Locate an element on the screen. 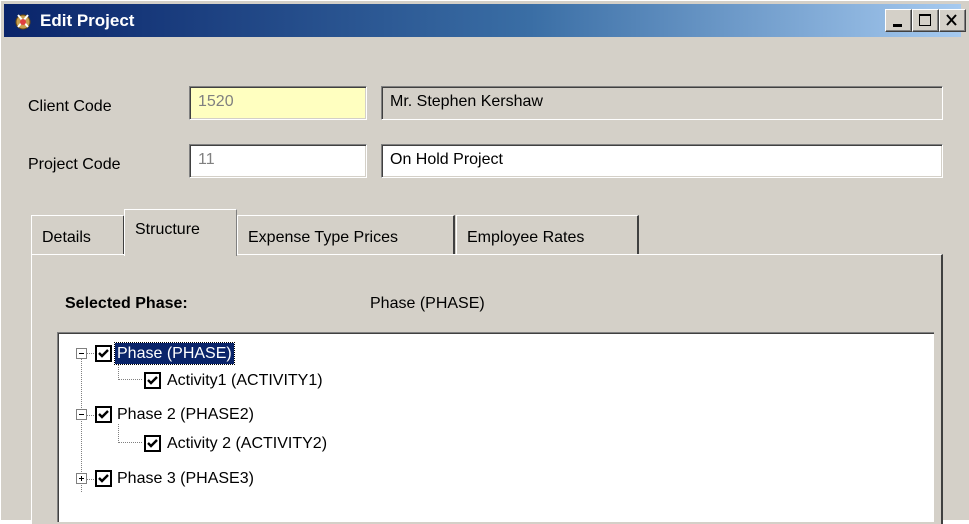 The width and height of the screenshot is (969, 524). maximize-button is located at coordinates (925, 20).